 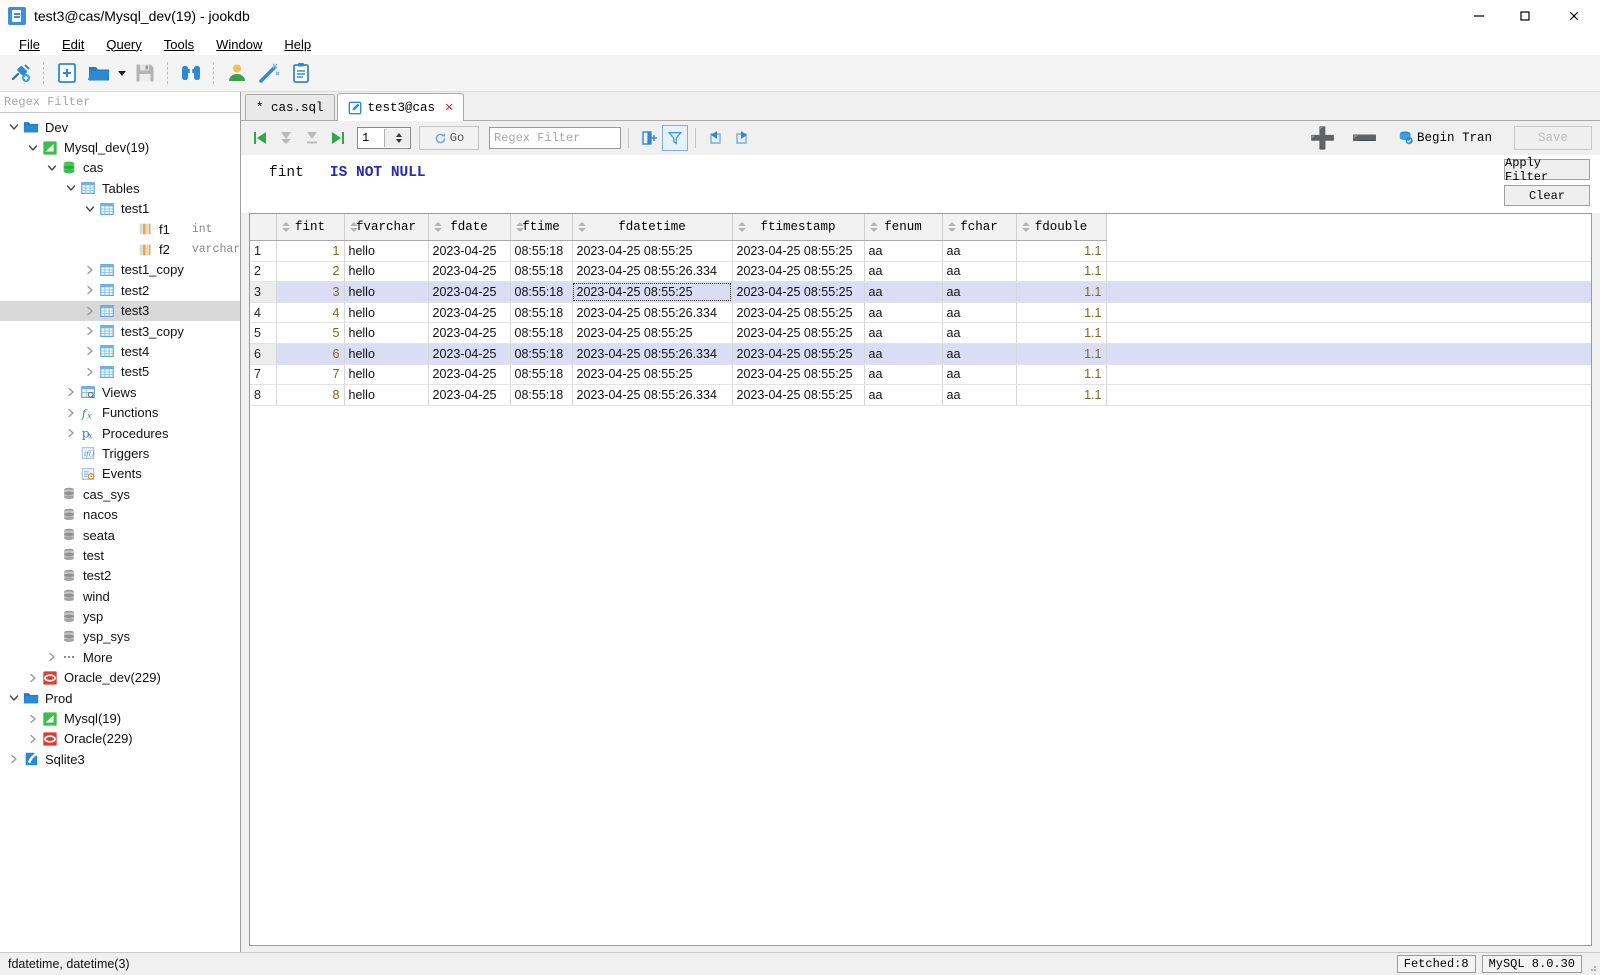 I want to click on menu-file: File, so click(x=29, y=44).